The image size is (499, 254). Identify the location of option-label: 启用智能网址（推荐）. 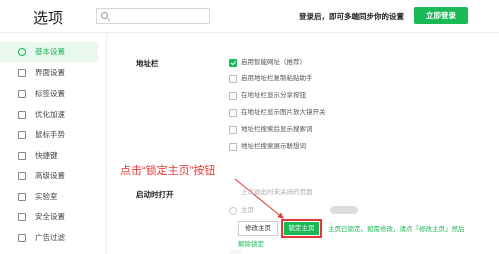
(273, 62).